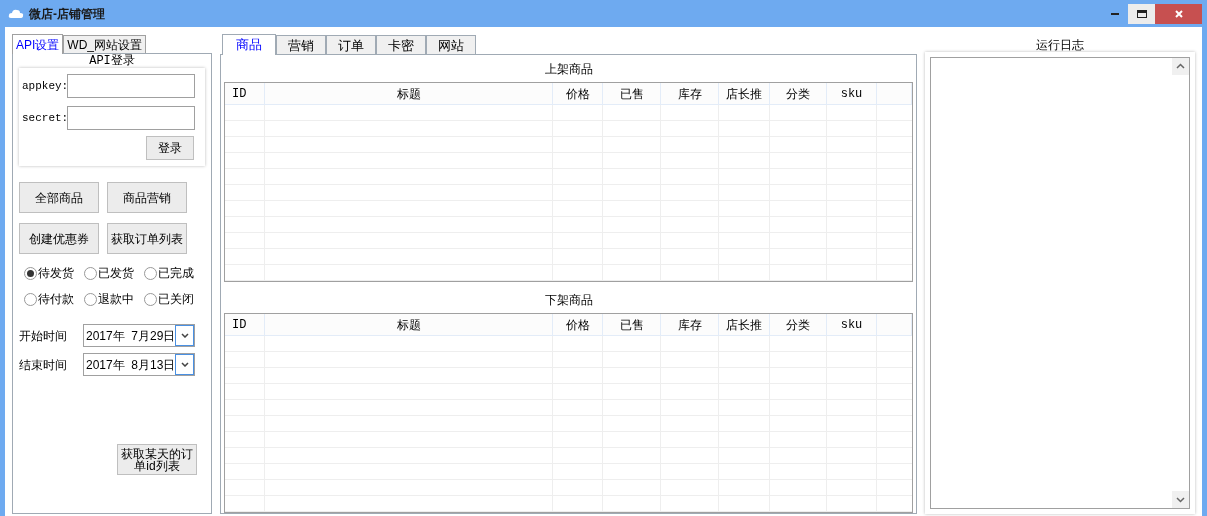 The image size is (1207, 516). What do you see at coordinates (147, 238) in the screenshot?
I see `action-button: 获取订单列表` at bounding box center [147, 238].